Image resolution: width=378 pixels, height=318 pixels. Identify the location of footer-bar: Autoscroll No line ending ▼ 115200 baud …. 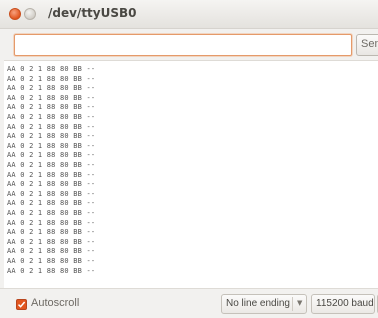
(189, 303).